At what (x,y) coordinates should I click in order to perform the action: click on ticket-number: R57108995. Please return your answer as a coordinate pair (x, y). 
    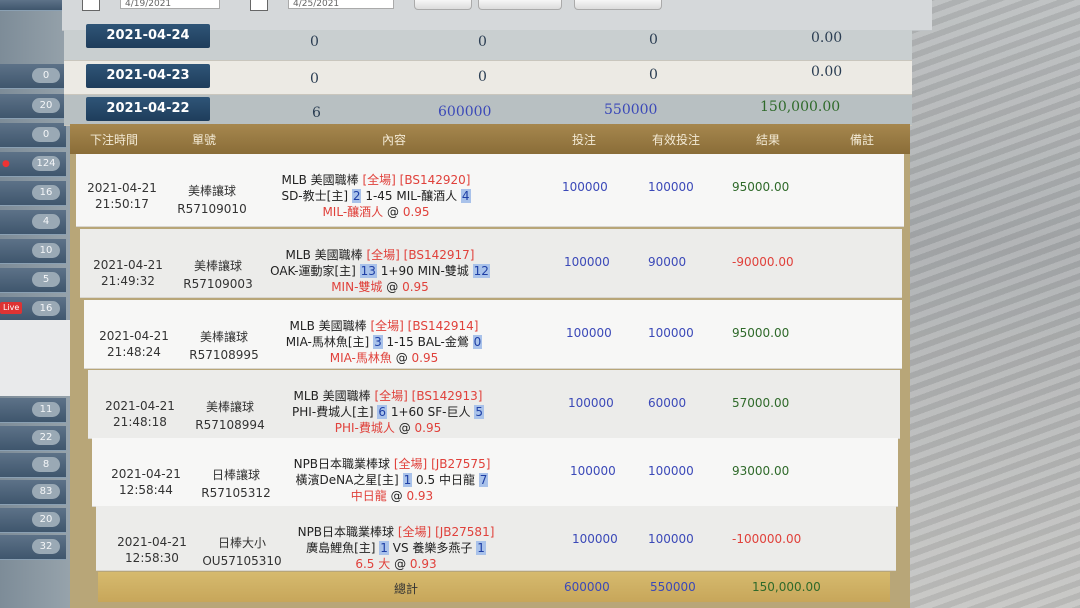
    Looking at the image, I should click on (224, 355).